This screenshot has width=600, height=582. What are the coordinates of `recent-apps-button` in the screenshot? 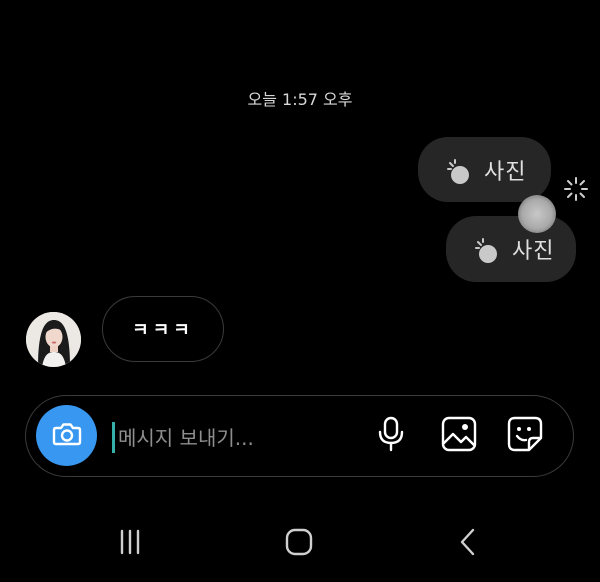 It's located at (130, 544).